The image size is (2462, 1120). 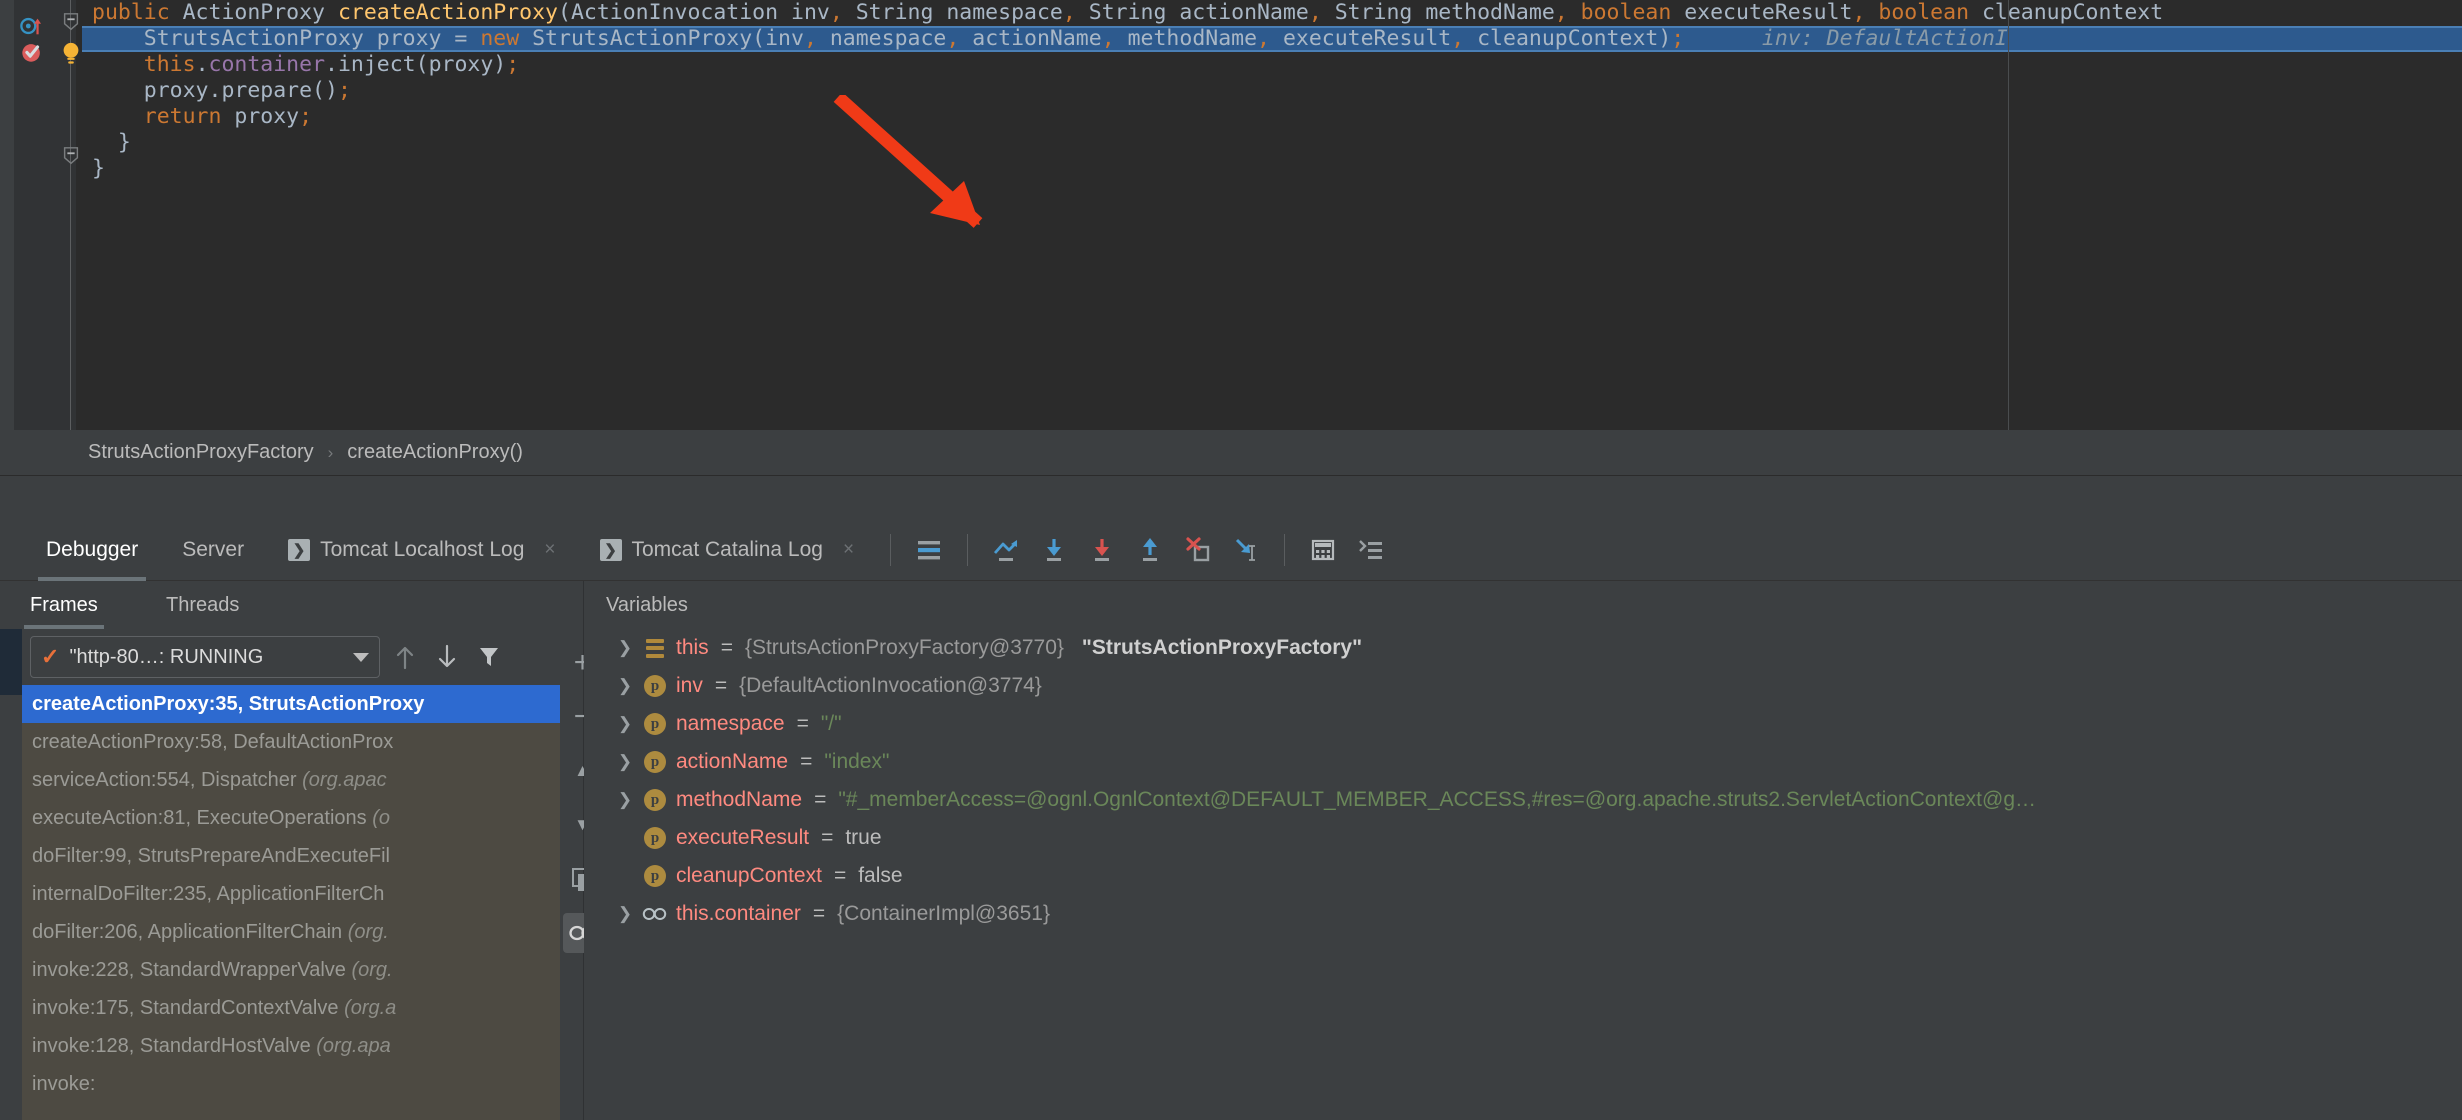 I want to click on chevron-down-icon, so click(x=361, y=657).